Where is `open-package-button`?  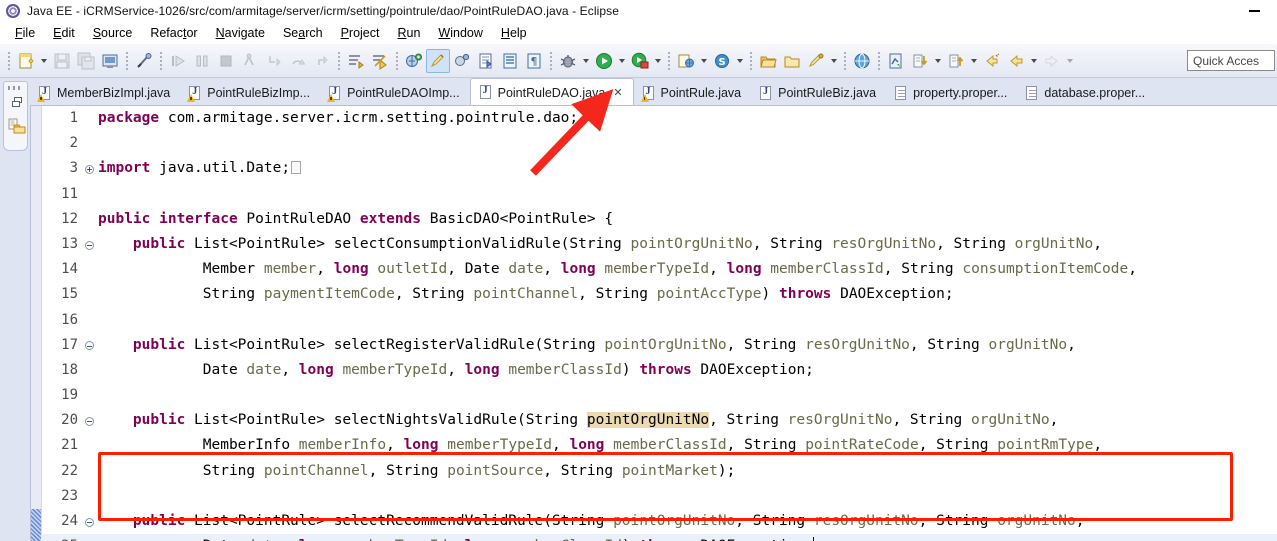
open-package-button is located at coordinates (768, 61).